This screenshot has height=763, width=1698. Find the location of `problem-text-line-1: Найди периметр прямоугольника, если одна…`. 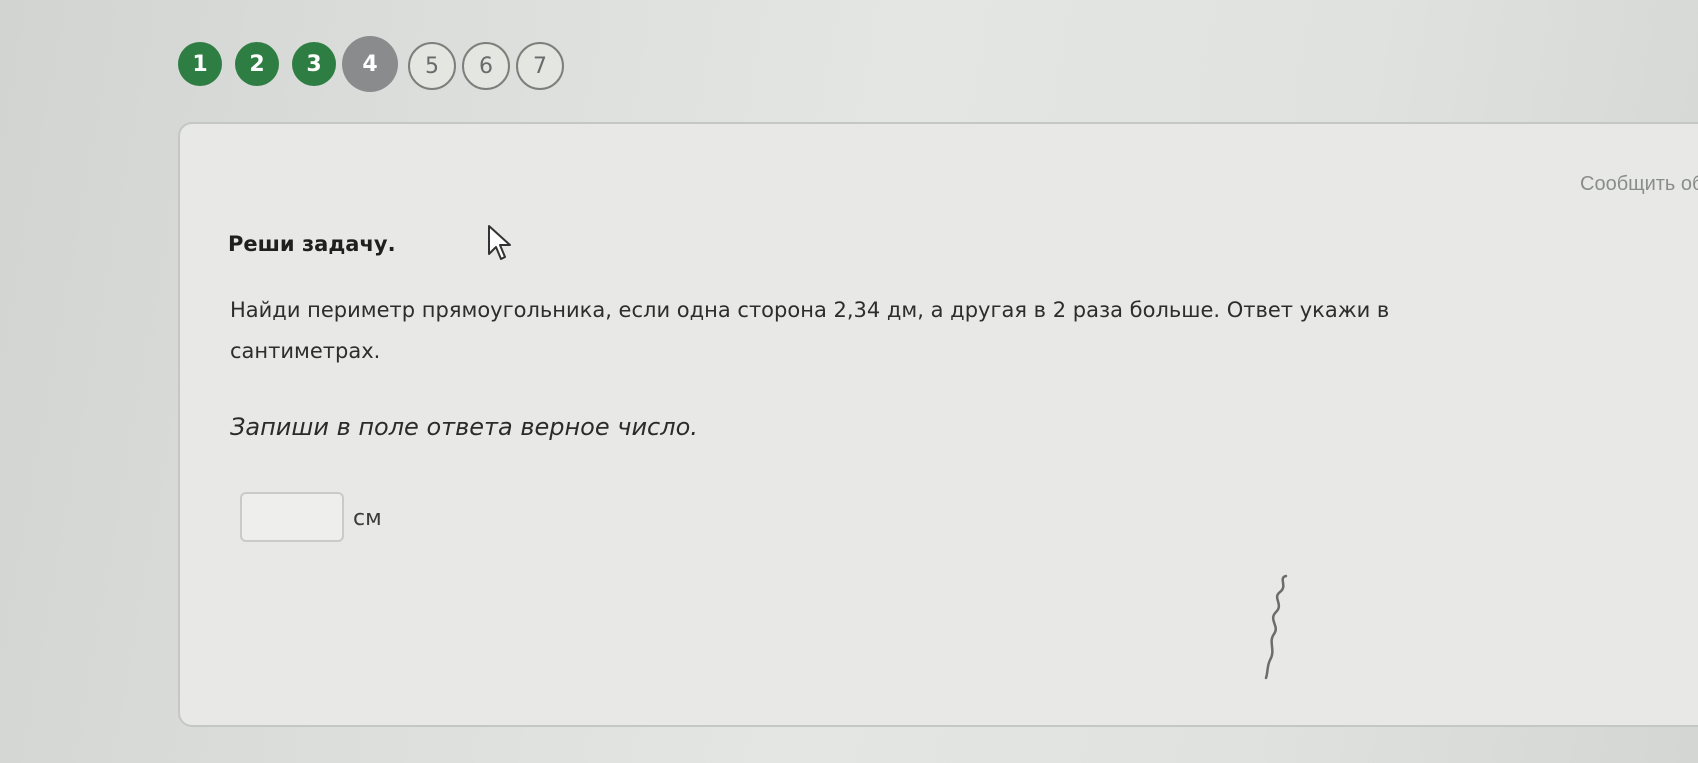

problem-text-line-1: Найди периметр прямоугольника, если одна… is located at coordinates (810, 310).